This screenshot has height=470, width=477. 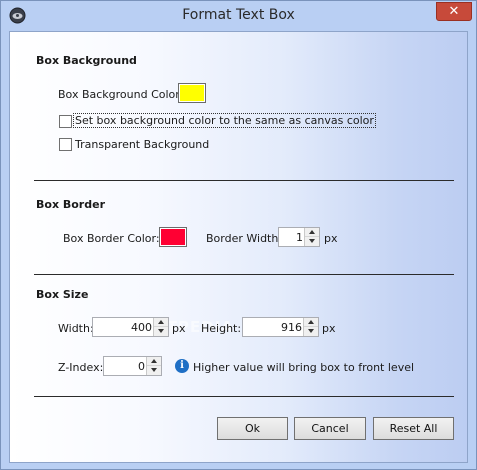 I want to click on height-label: Height:, so click(x=221, y=328).